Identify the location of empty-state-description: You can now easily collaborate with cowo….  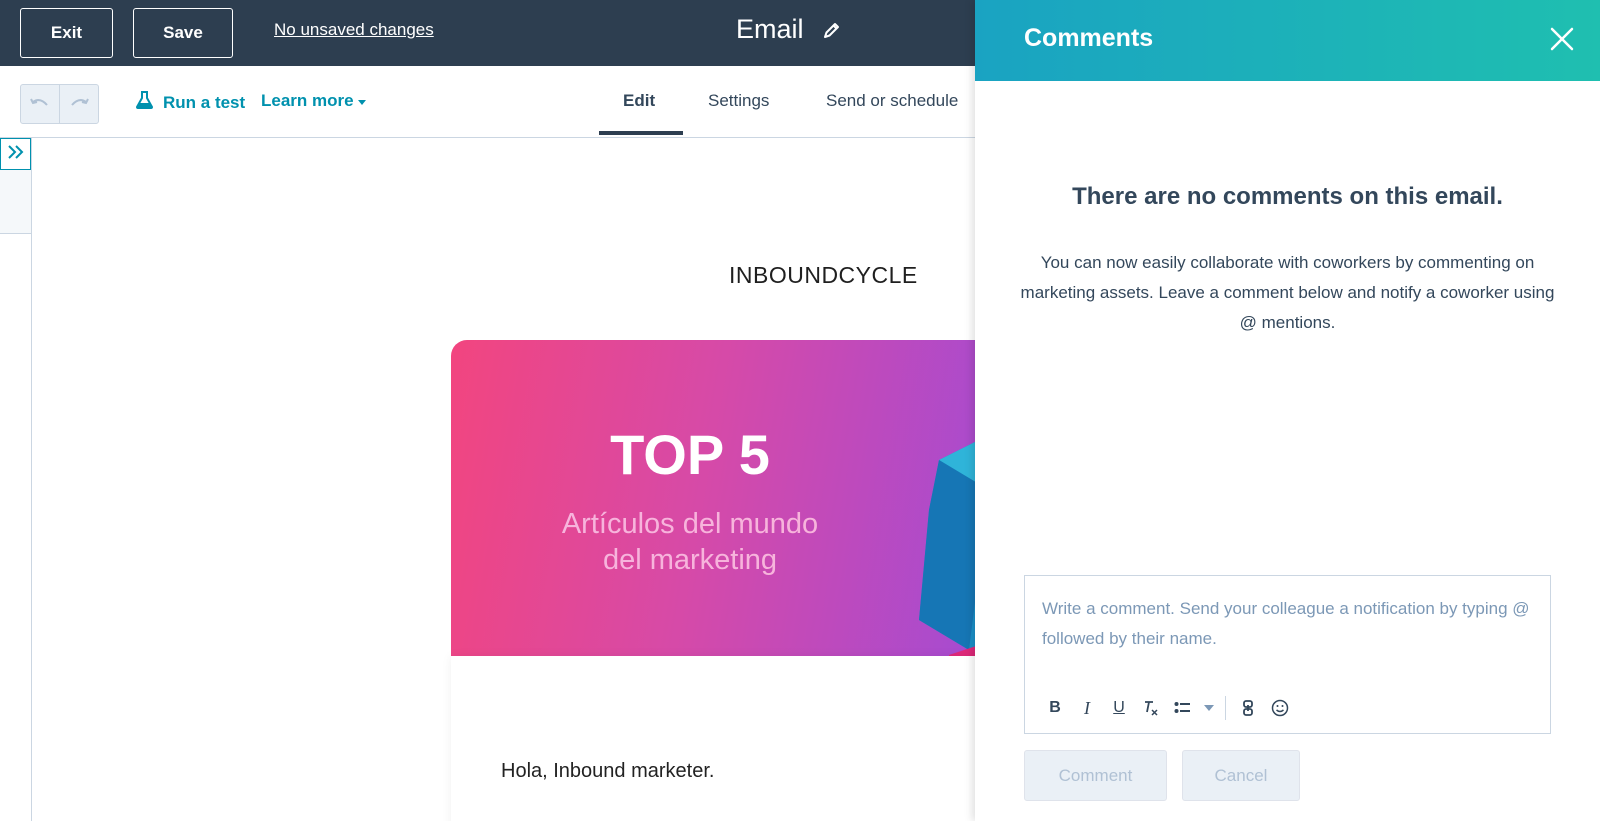
(1287, 292).